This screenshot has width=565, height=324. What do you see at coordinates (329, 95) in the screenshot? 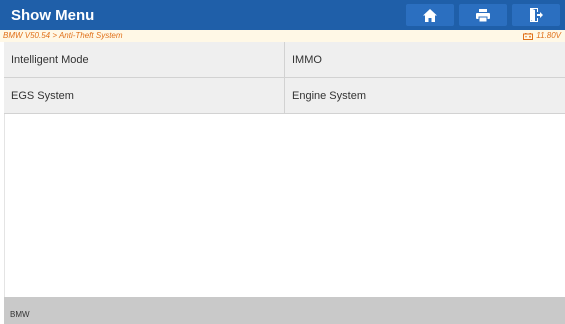
I see `menu-item-label: Engine System` at bounding box center [329, 95].